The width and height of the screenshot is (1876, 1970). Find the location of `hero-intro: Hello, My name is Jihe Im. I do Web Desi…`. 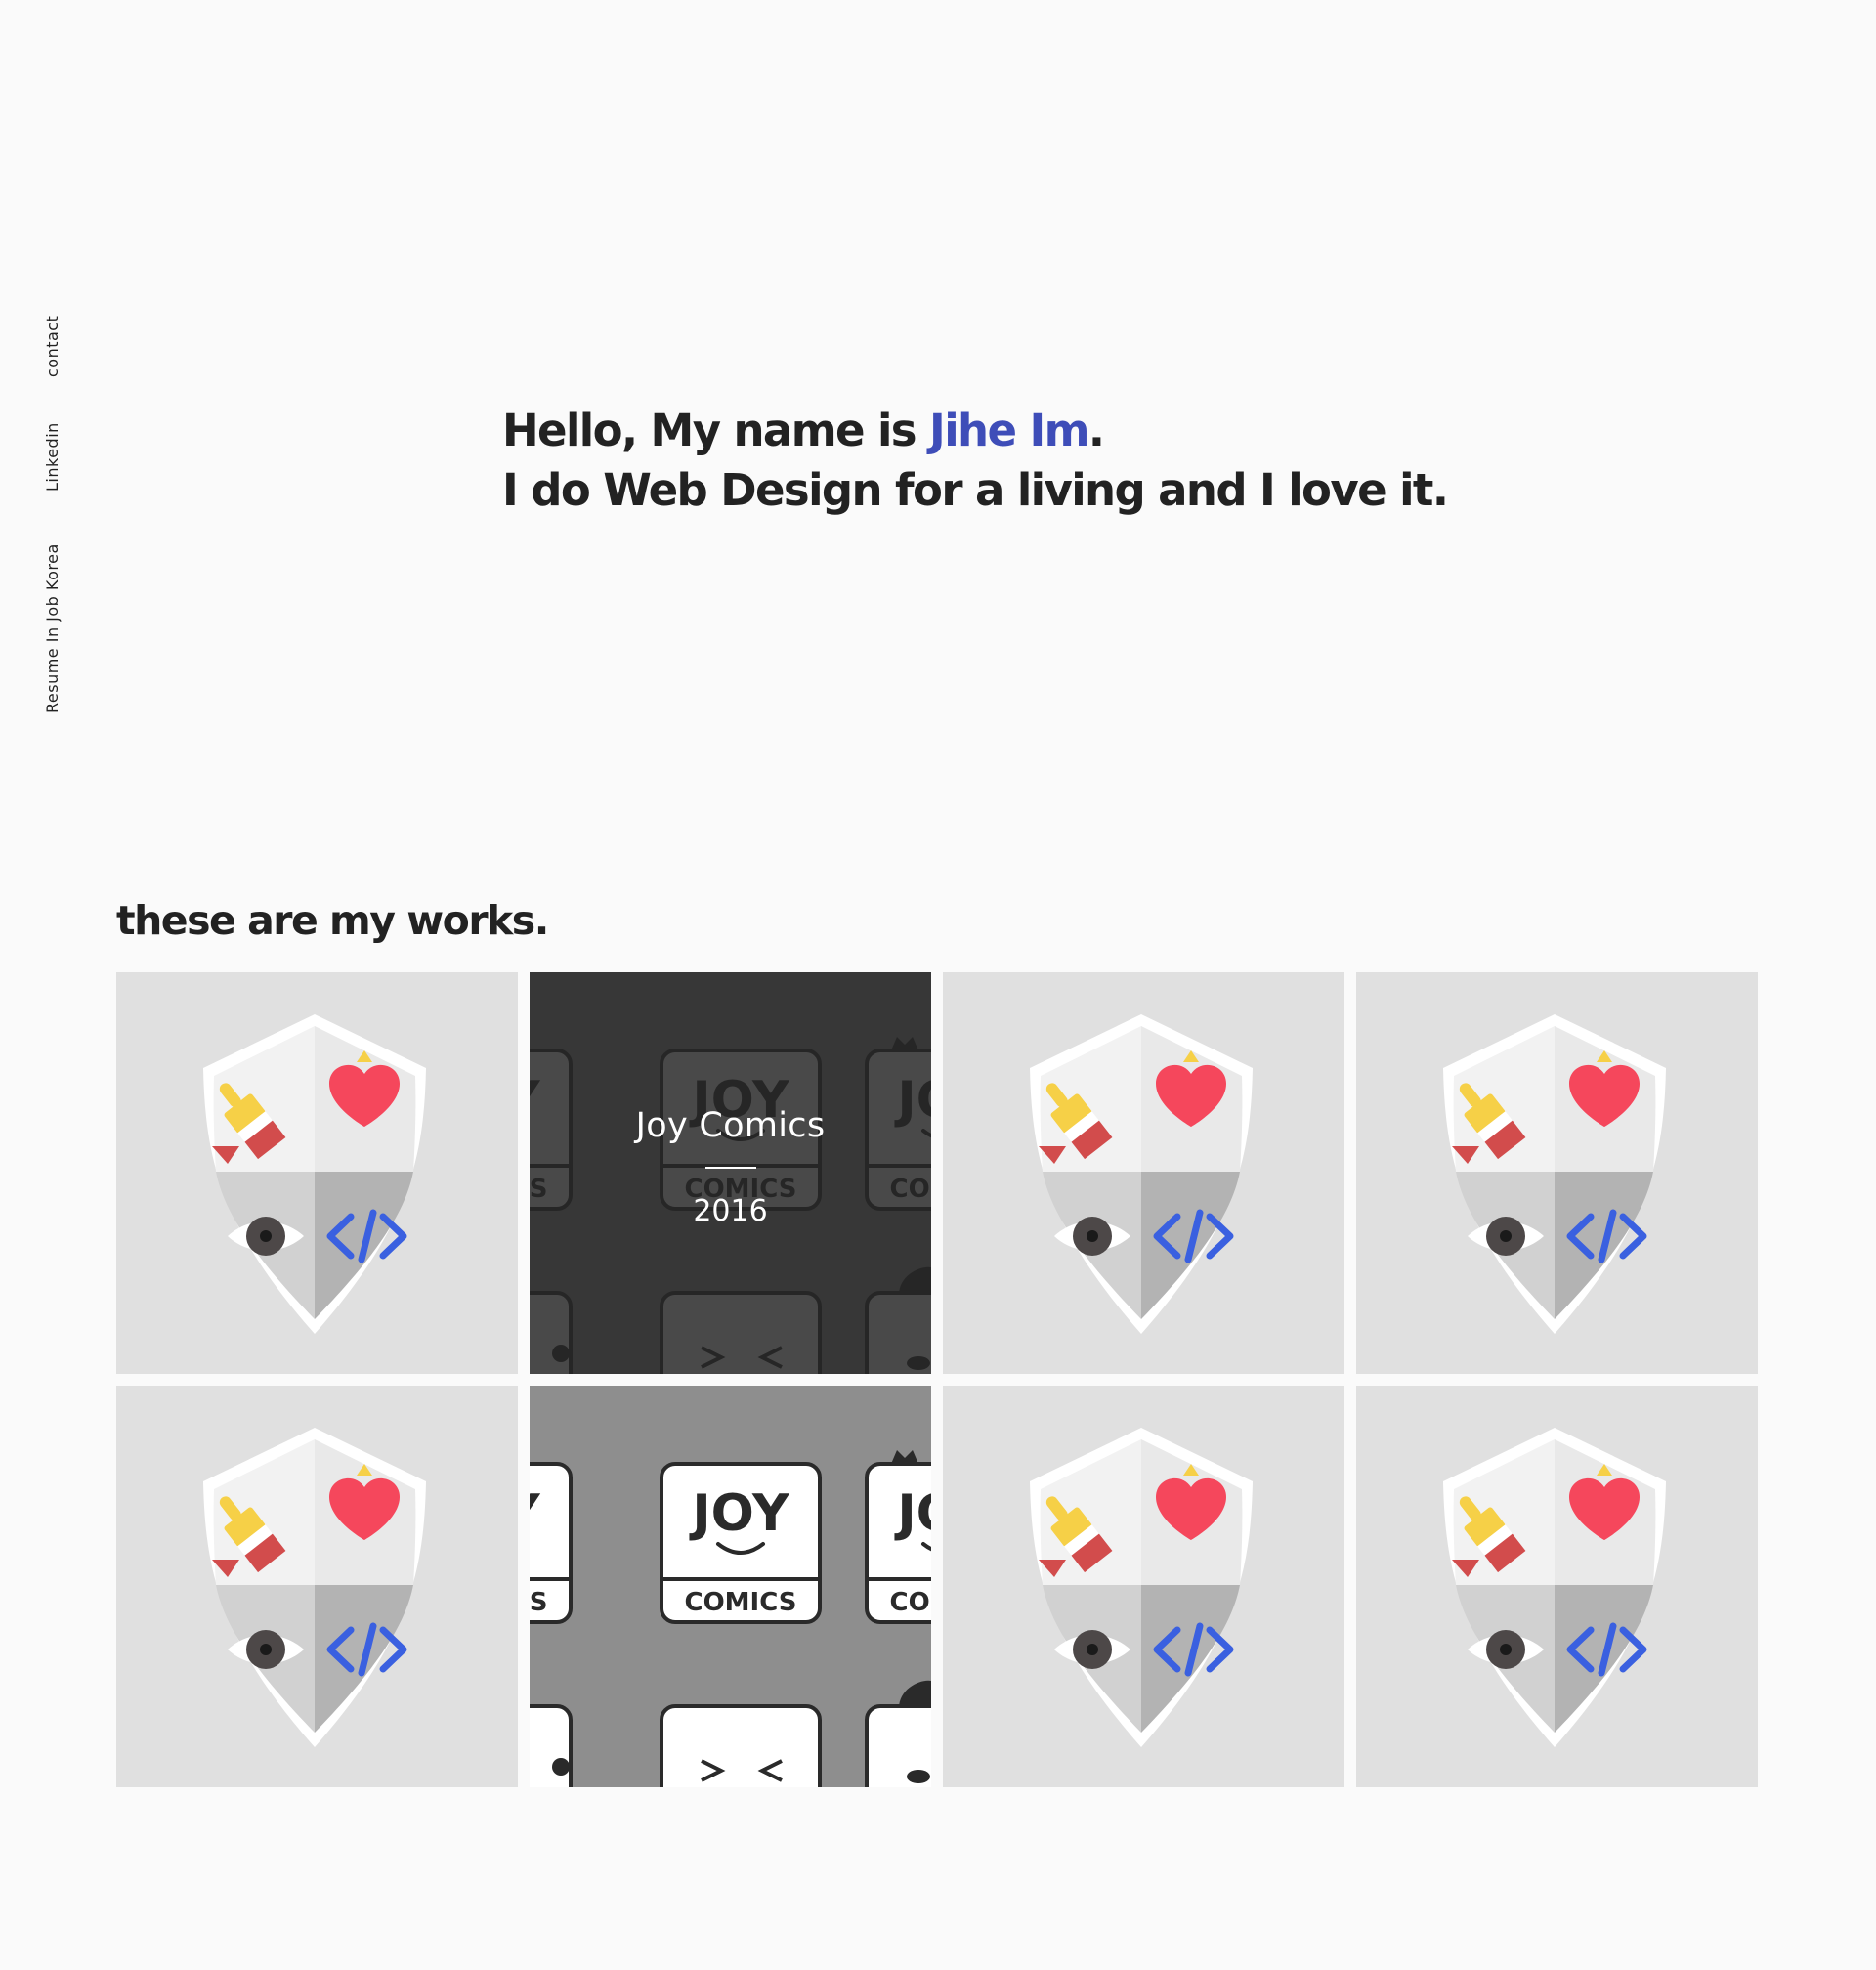

hero-intro: Hello, My name is Jihe Im. I do Web Desi… is located at coordinates (975, 460).